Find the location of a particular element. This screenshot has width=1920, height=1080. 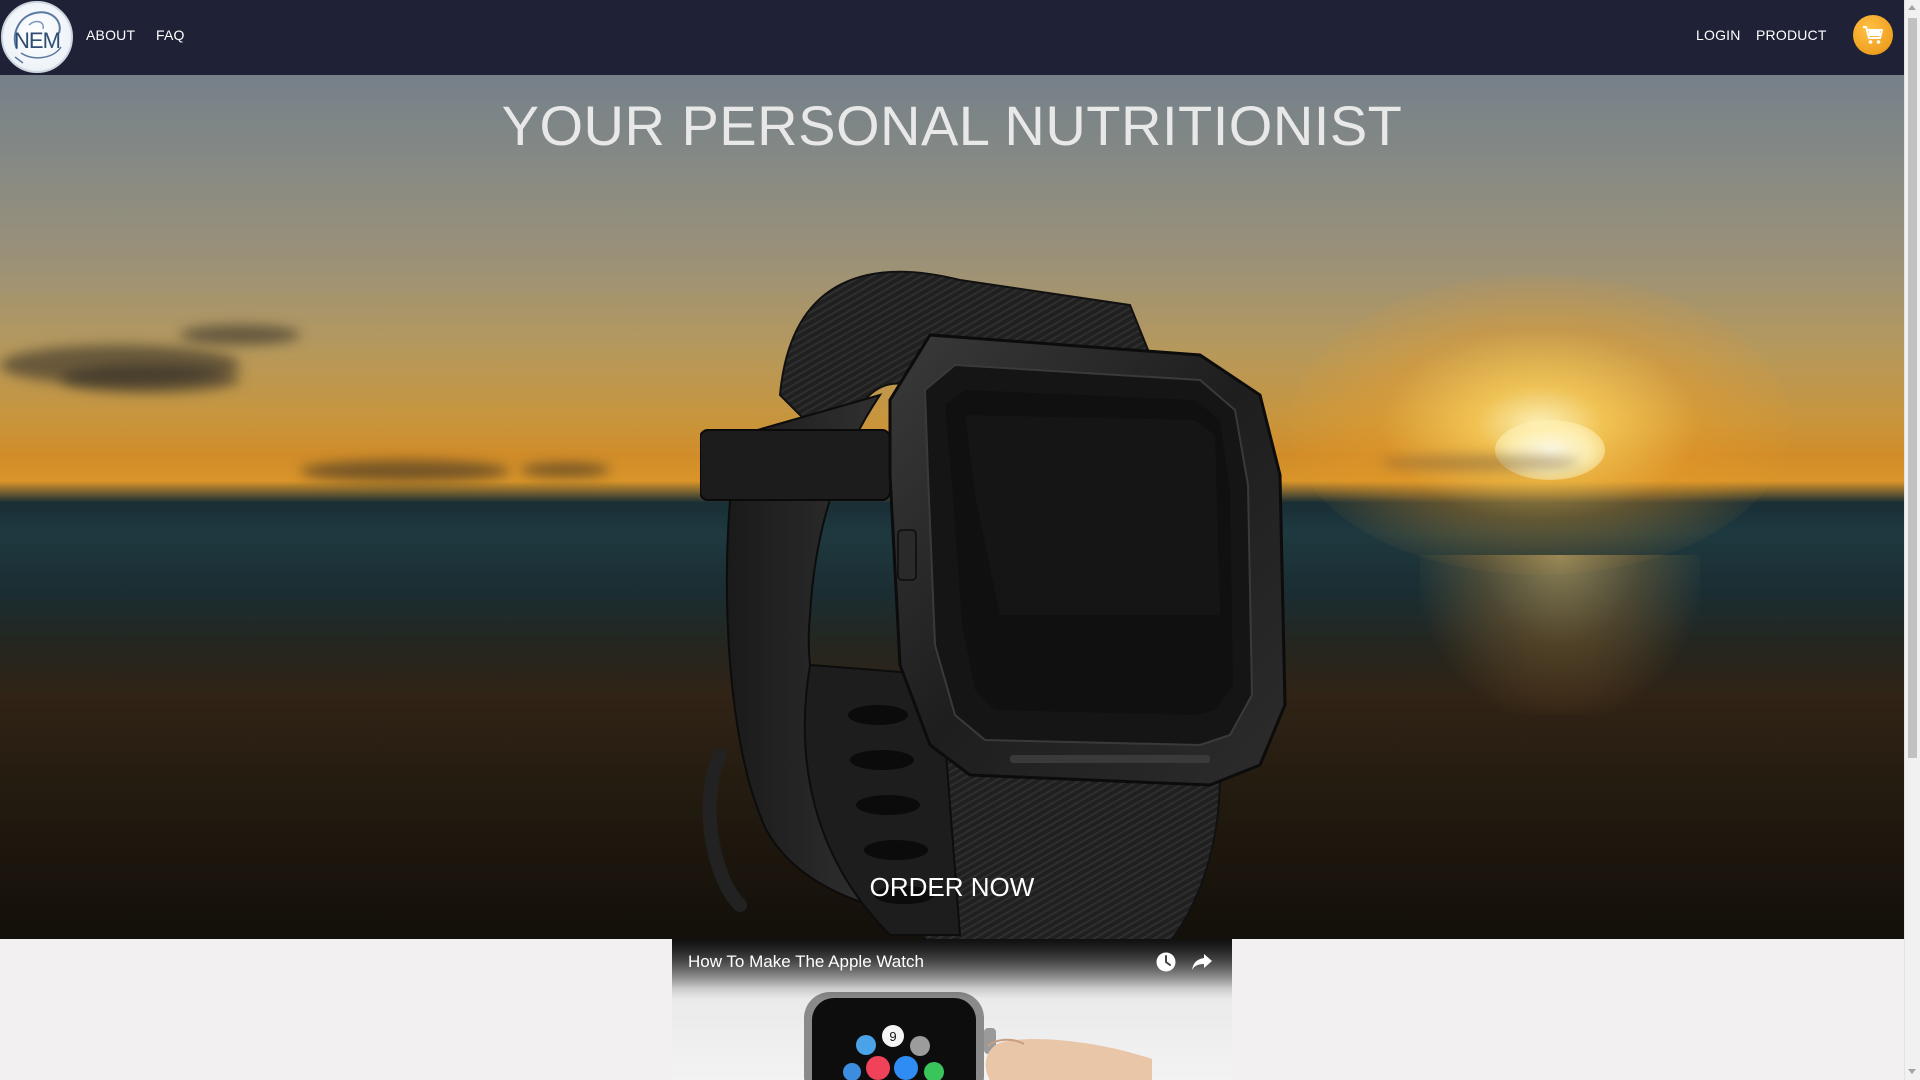

scroll-down-arrow-icon is located at coordinates (1912, 1071).